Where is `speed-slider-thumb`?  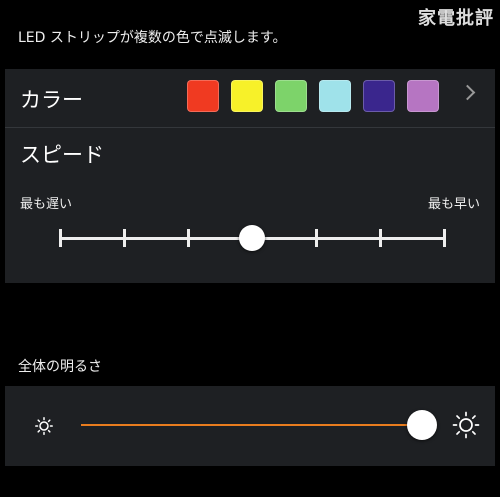
speed-slider-thumb is located at coordinates (252, 238).